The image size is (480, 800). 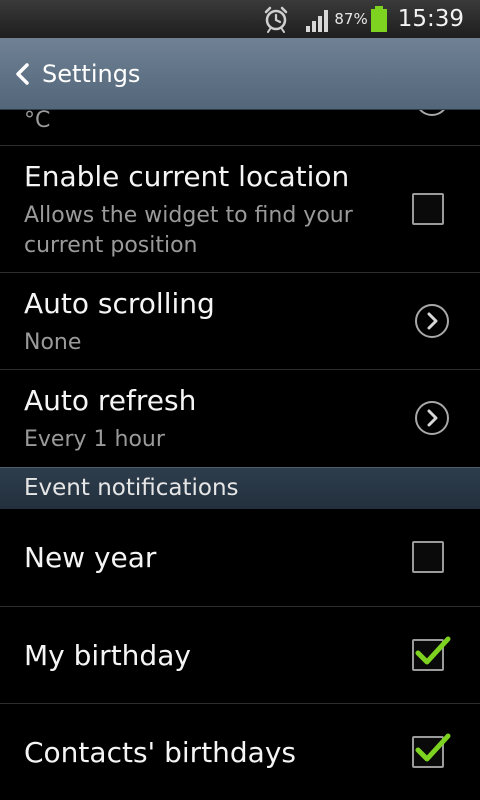 I want to click on back-chevron-icon, so click(x=23, y=74).